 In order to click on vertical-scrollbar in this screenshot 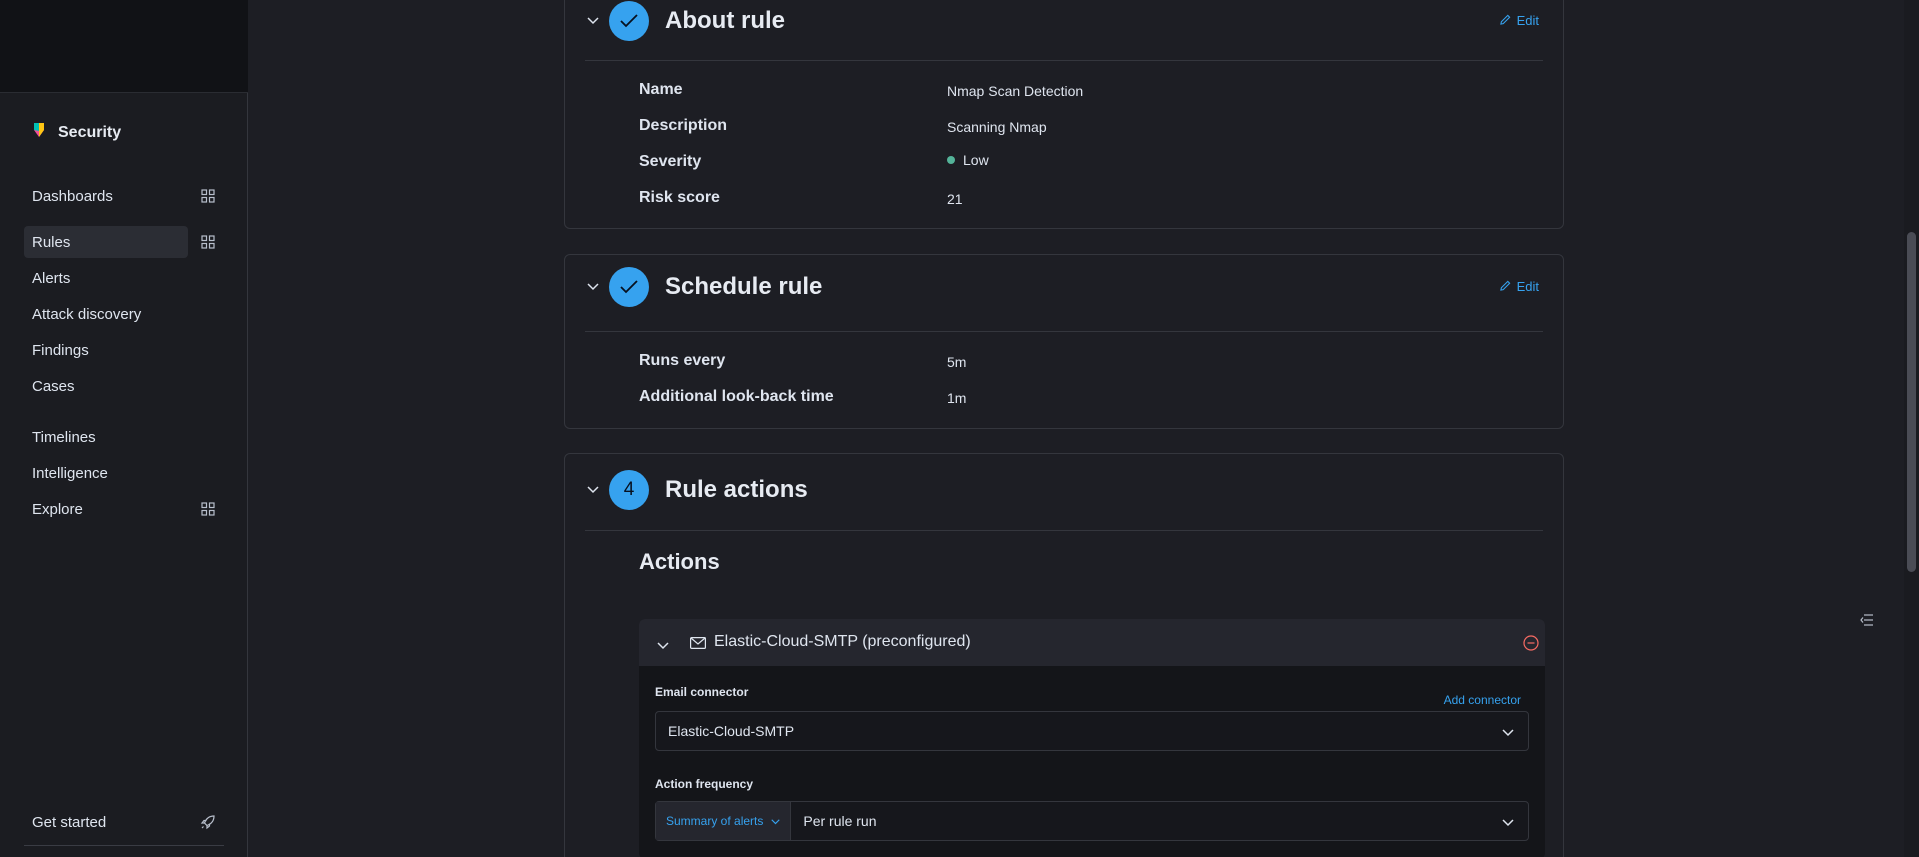, I will do `click(1911, 428)`.